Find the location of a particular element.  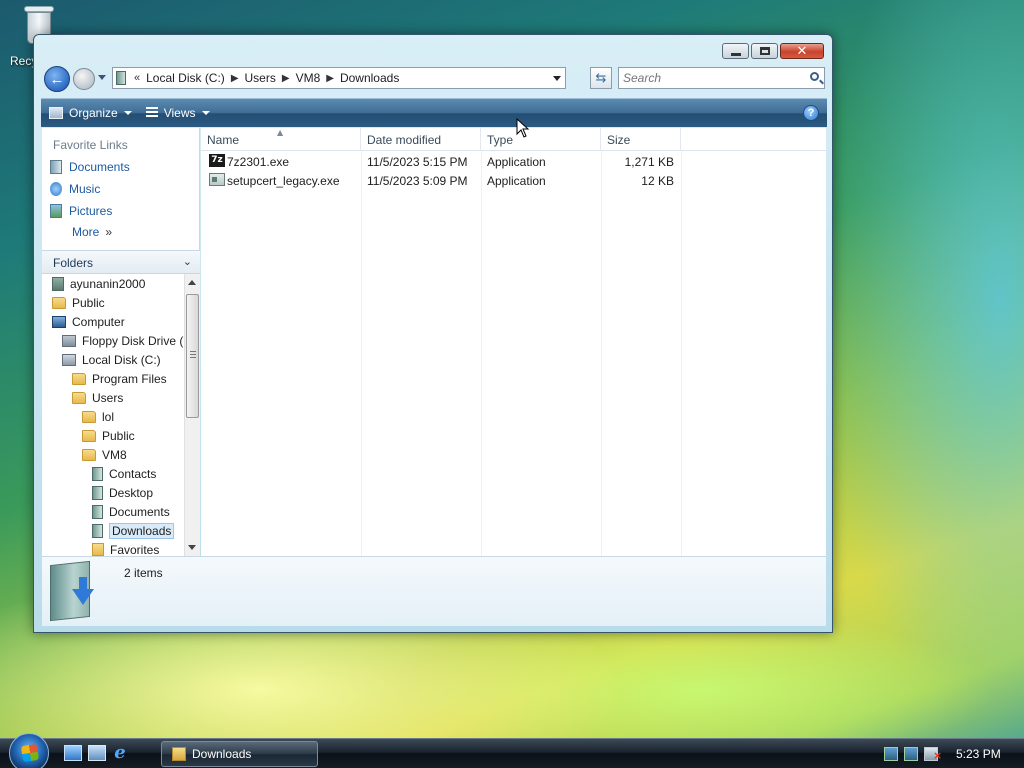

organize-button: Organize is located at coordinates (90, 113).